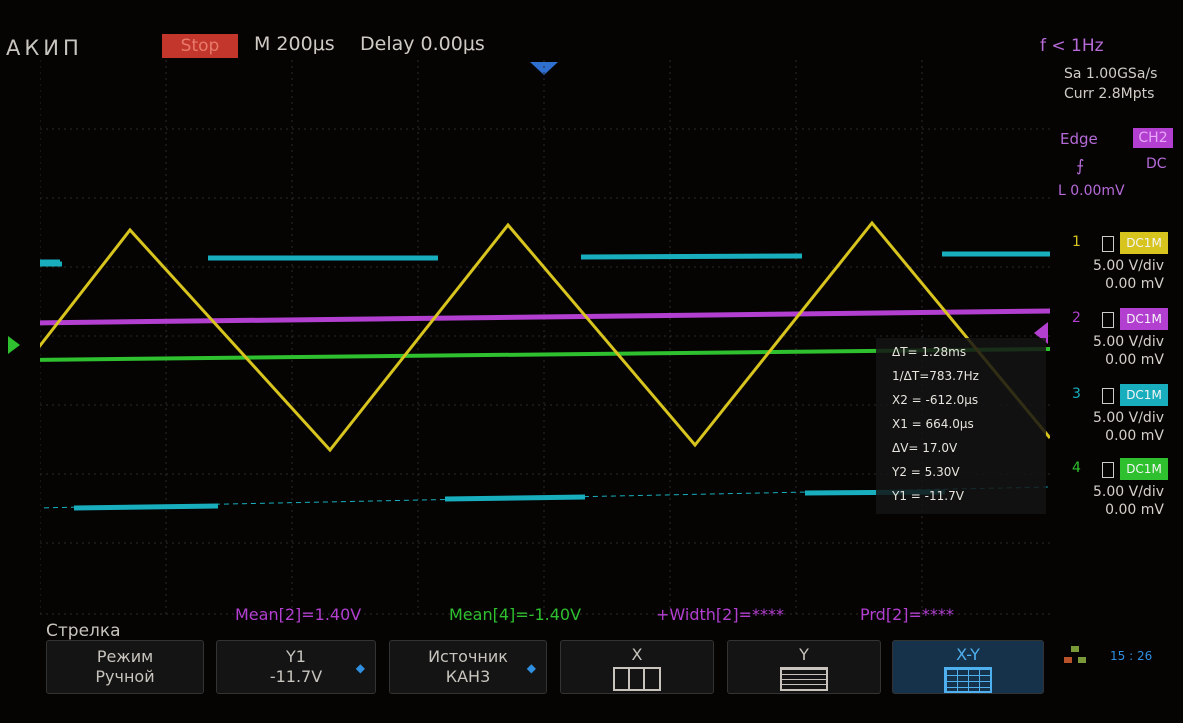 This screenshot has height=723, width=1183. I want to click on mode-label: Режим, so click(125, 656).